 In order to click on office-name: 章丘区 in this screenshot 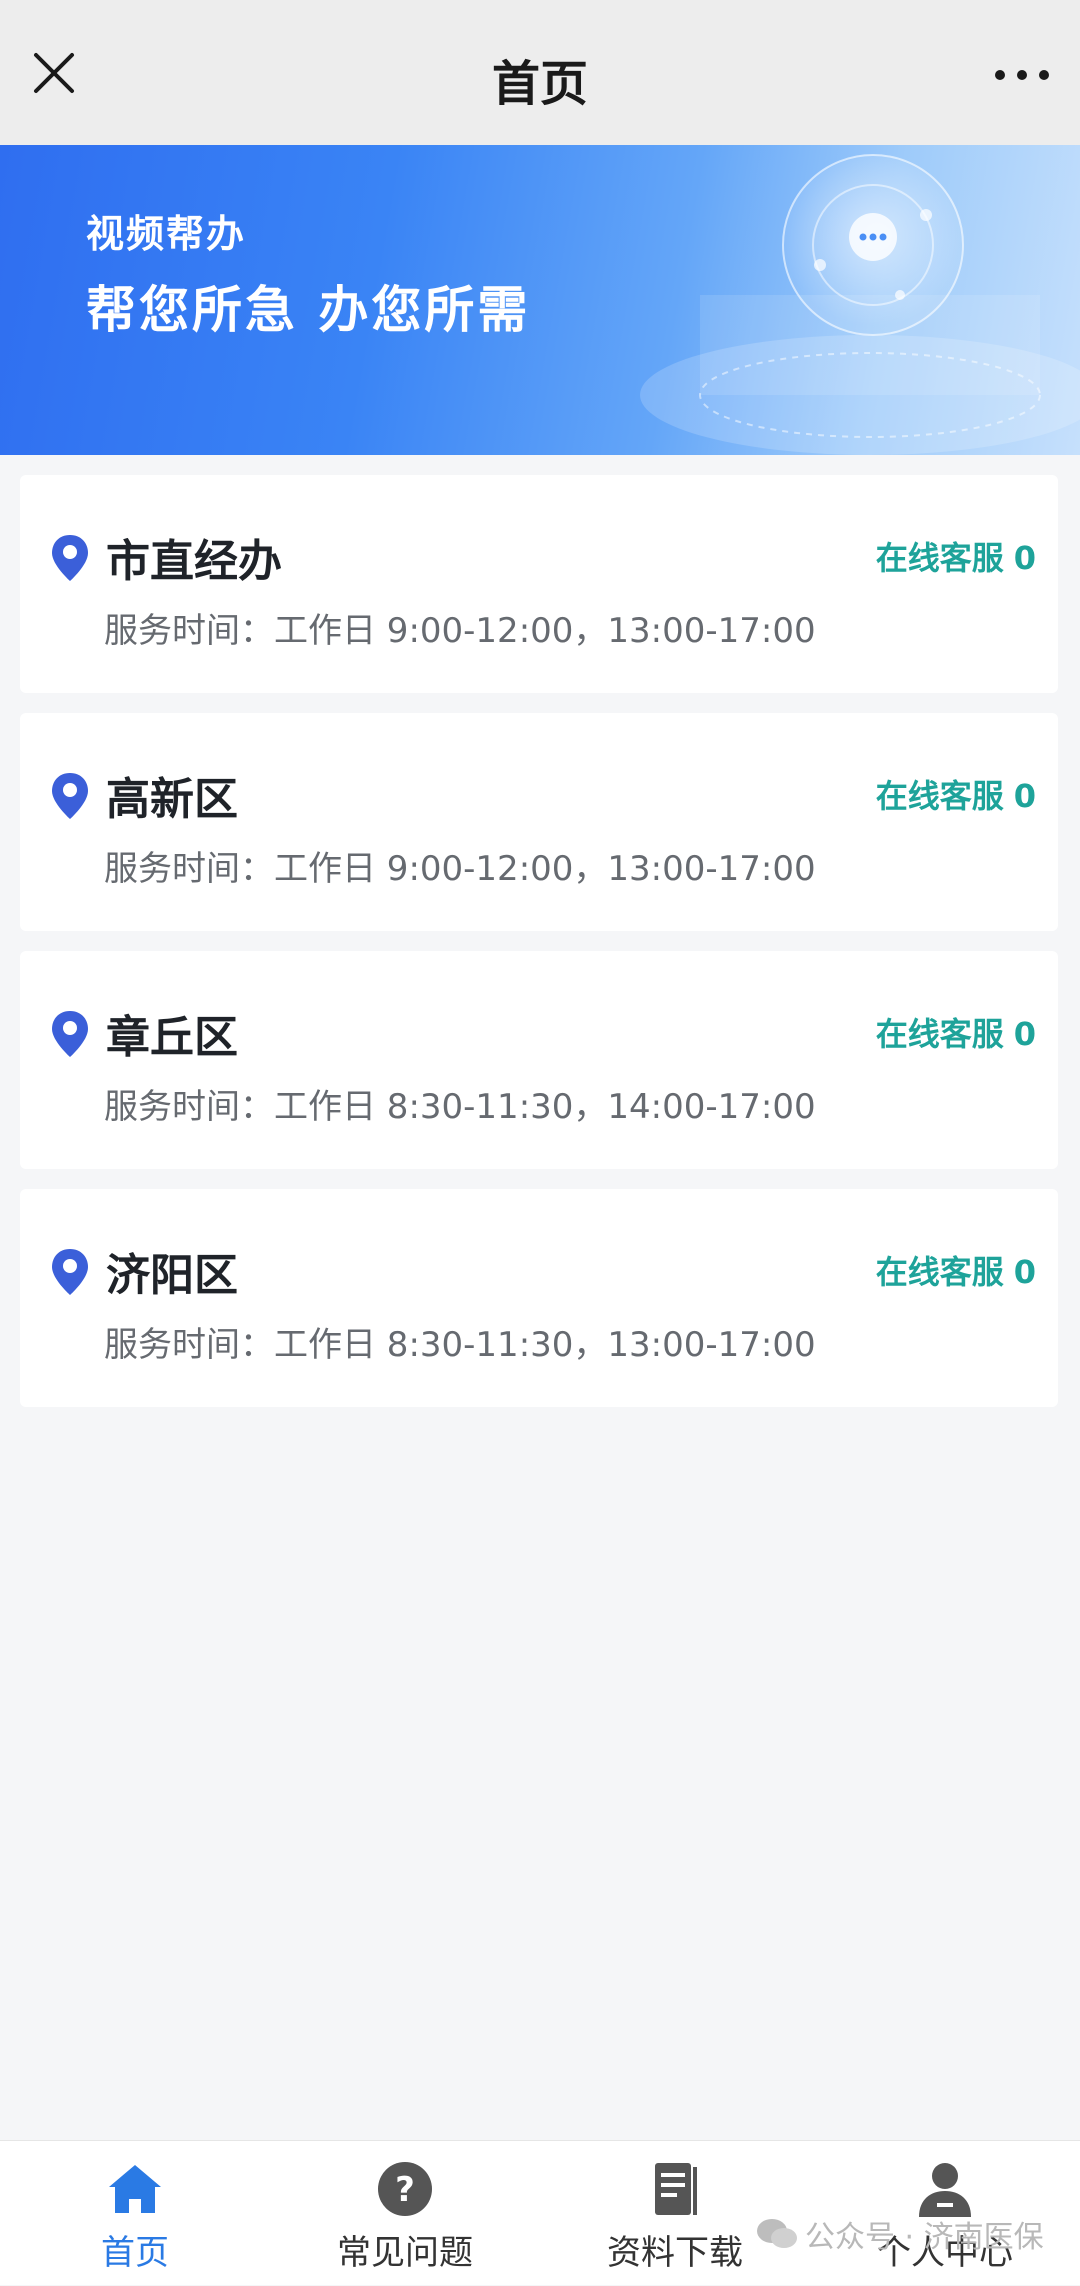, I will do `click(172, 1037)`.